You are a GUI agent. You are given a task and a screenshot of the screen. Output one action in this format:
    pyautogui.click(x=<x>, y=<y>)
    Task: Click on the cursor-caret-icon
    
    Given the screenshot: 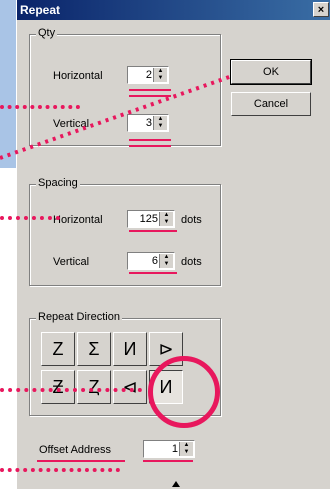 What is the action you would take?
    pyautogui.click(x=176, y=484)
    